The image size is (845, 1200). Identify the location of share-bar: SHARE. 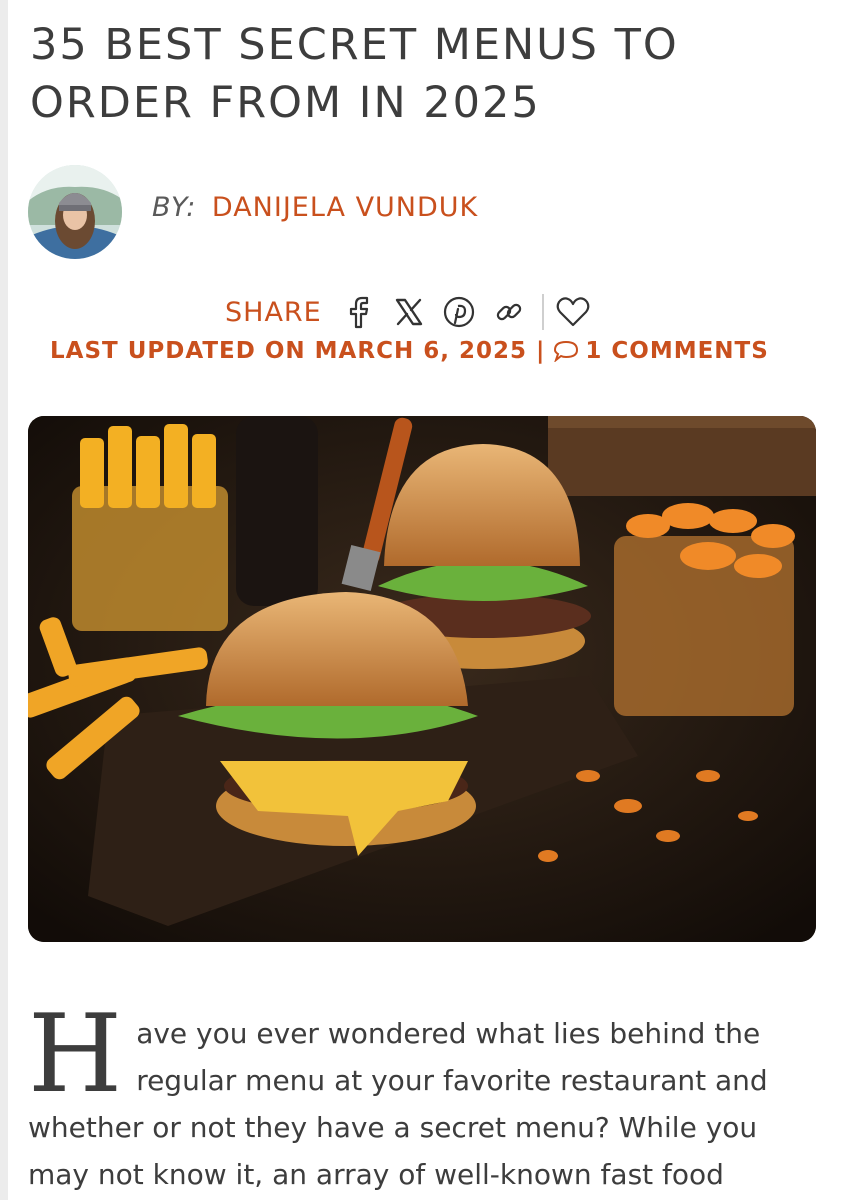
(414, 312).